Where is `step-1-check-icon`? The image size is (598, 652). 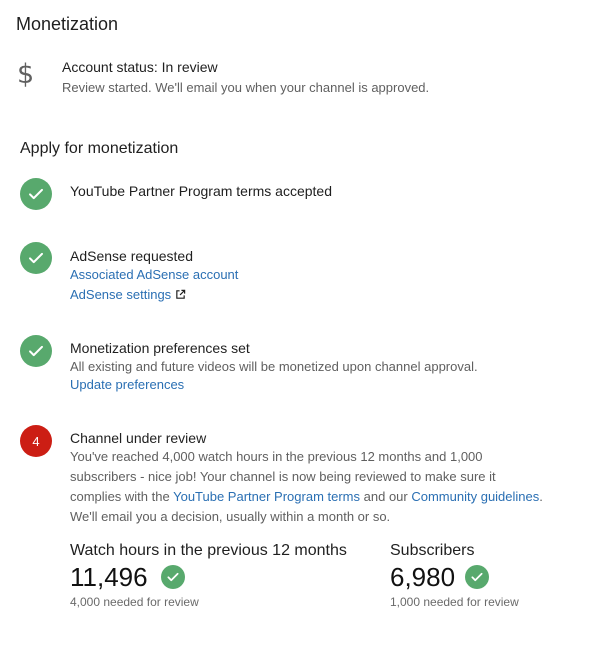
step-1-check-icon is located at coordinates (36, 194).